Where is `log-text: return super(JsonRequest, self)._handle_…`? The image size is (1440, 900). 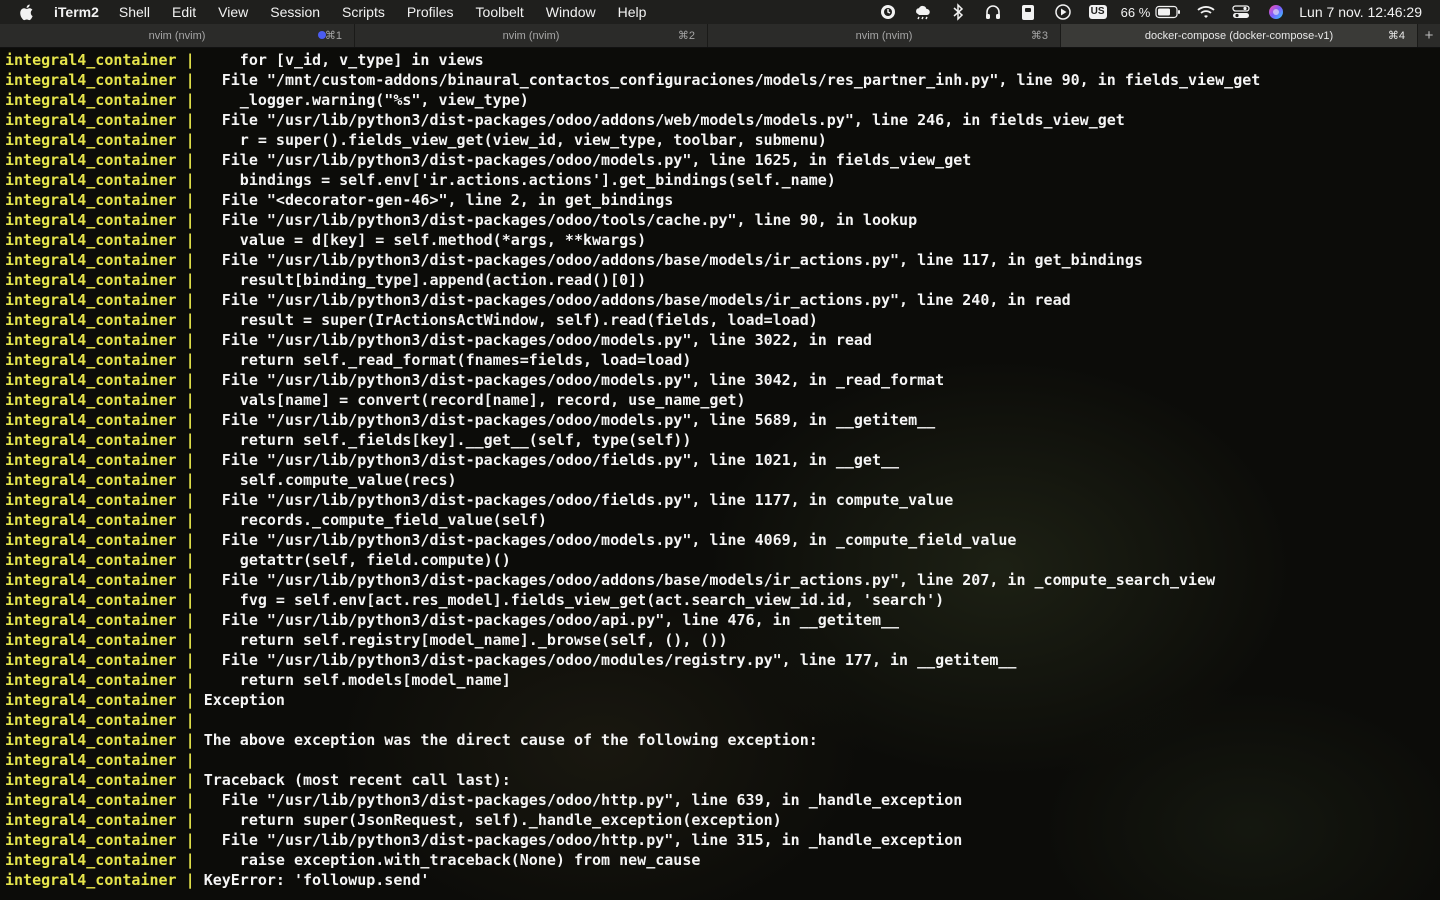
log-text: return super(JsonRequest, self)._handle_… is located at coordinates (492, 820).